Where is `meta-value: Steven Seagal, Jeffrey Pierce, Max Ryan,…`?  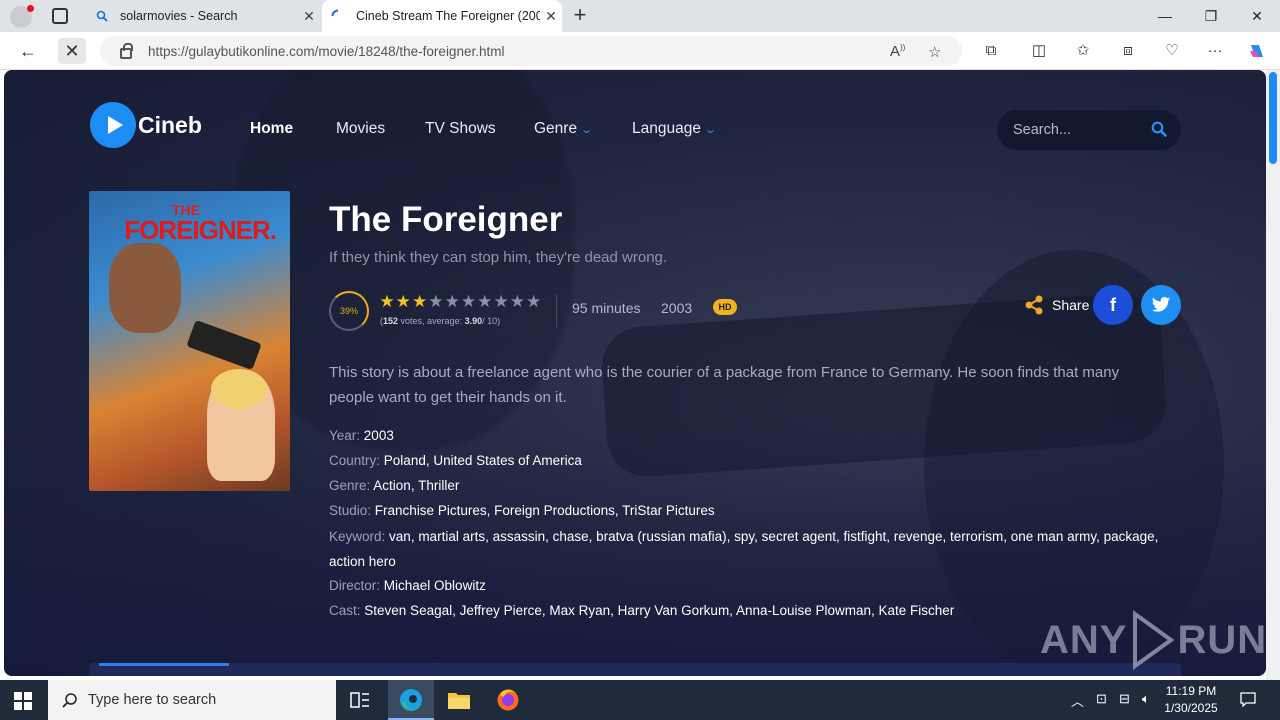
meta-value: Steven Seagal, Jeffrey Pierce, Max Ryan,… is located at coordinates (659, 610).